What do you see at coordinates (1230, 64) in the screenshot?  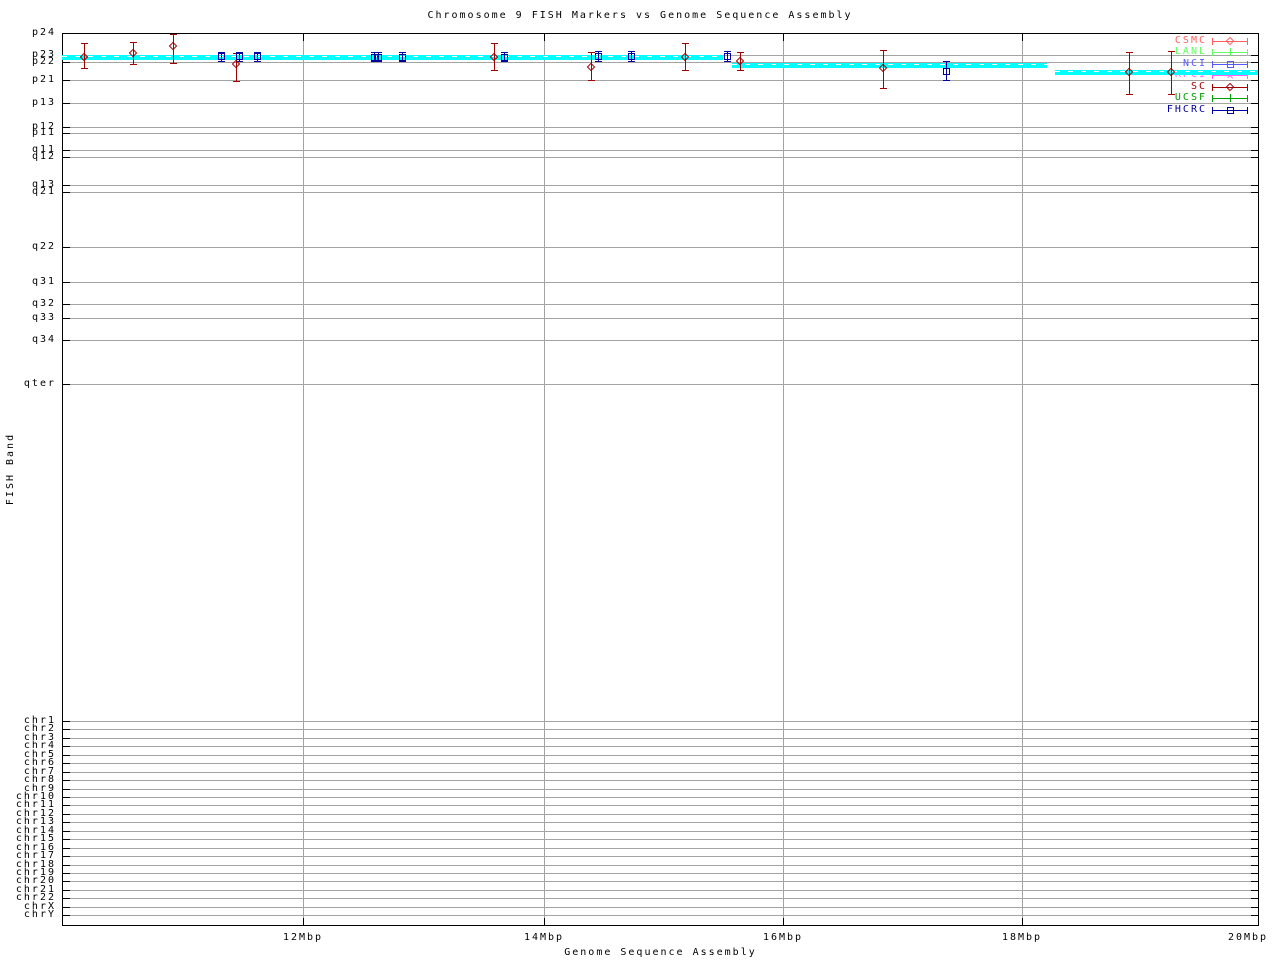 I see `legend-sample-NCI` at bounding box center [1230, 64].